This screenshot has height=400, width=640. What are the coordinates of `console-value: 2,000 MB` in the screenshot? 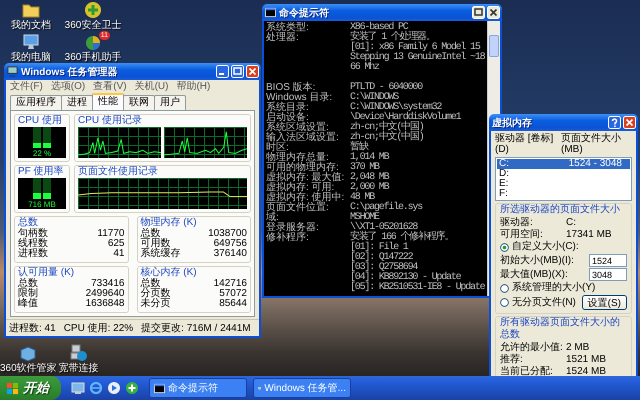 It's located at (369, 188).